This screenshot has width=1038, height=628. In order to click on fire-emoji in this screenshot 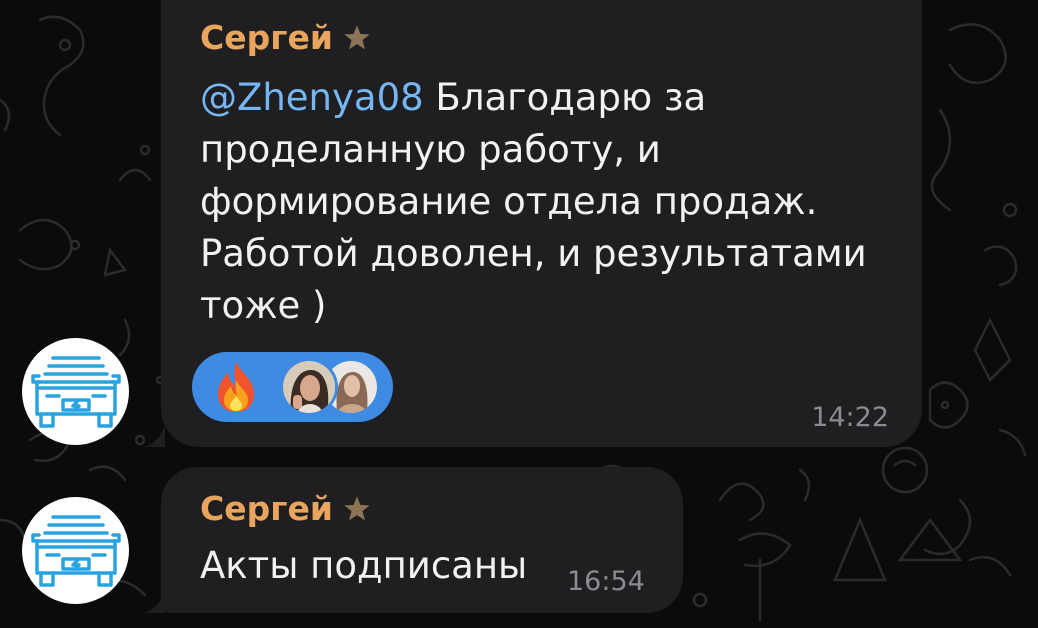, I will do `click(236, 387)`.